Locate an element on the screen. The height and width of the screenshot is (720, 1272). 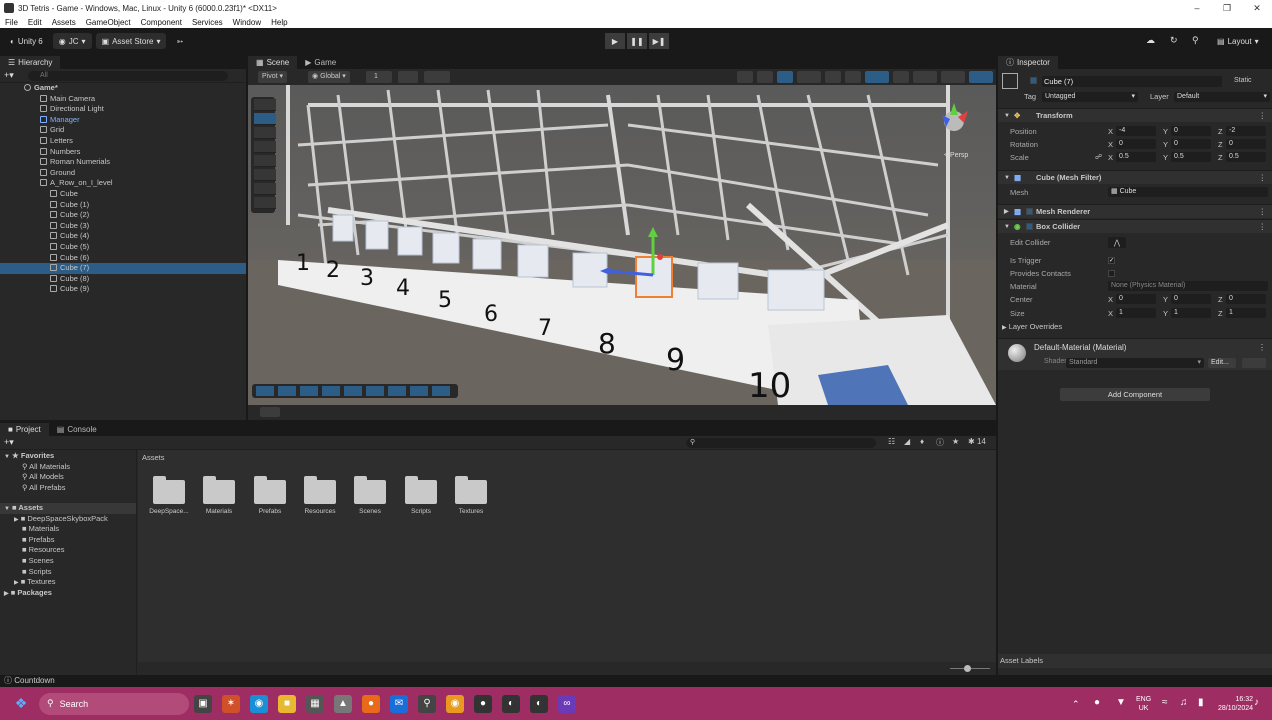
search-button: ⚲ is located at coordinates (1195, 40).